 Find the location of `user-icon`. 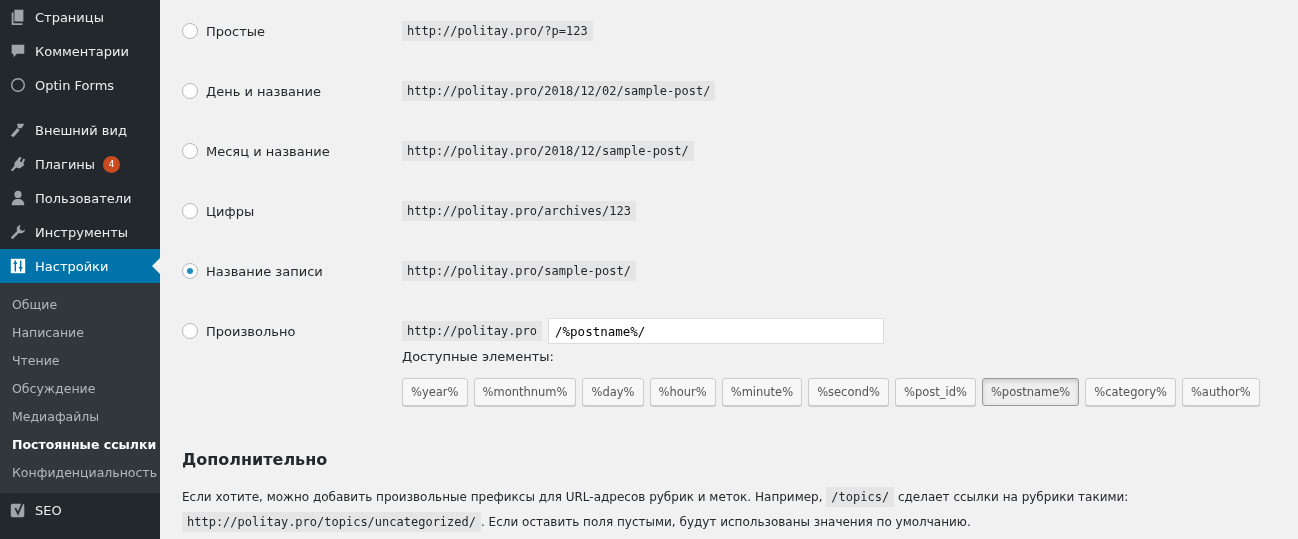

user-icon is located at coordinates (18, 198).